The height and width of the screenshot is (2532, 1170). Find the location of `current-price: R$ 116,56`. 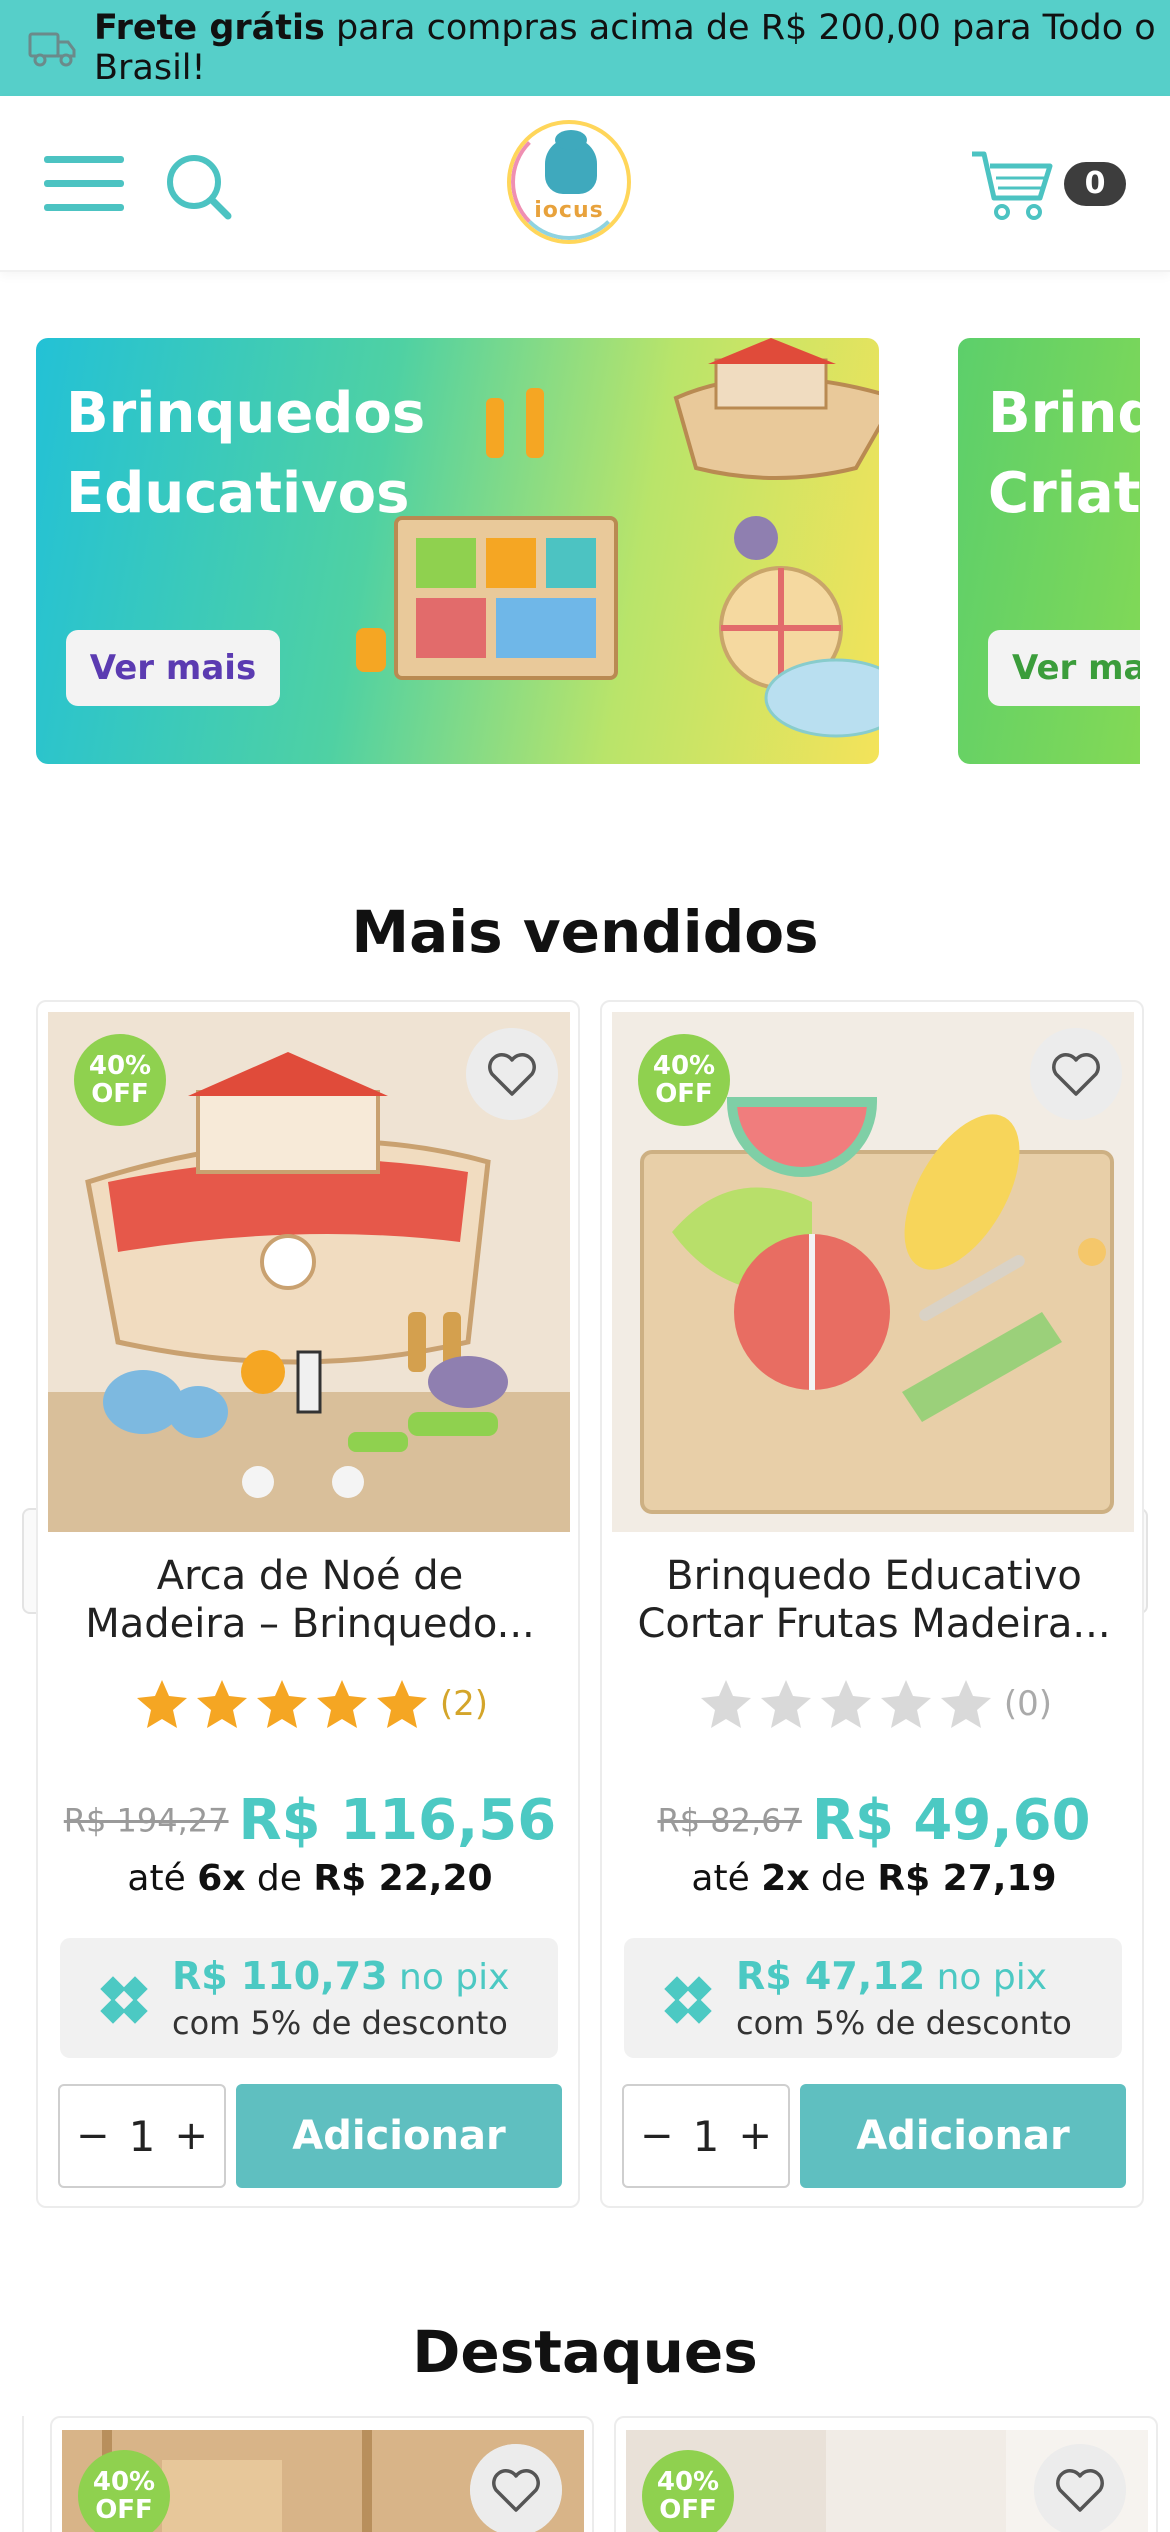

current-price: R$ 116,56 is located at coordinates (397, 1820).